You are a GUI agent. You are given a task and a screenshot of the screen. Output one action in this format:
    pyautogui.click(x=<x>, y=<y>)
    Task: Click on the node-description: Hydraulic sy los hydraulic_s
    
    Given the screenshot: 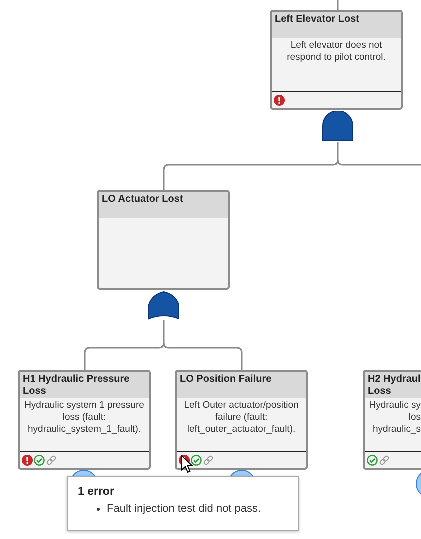 What is the action you would take?
    pyautogui.click(x=394, y=418)
    